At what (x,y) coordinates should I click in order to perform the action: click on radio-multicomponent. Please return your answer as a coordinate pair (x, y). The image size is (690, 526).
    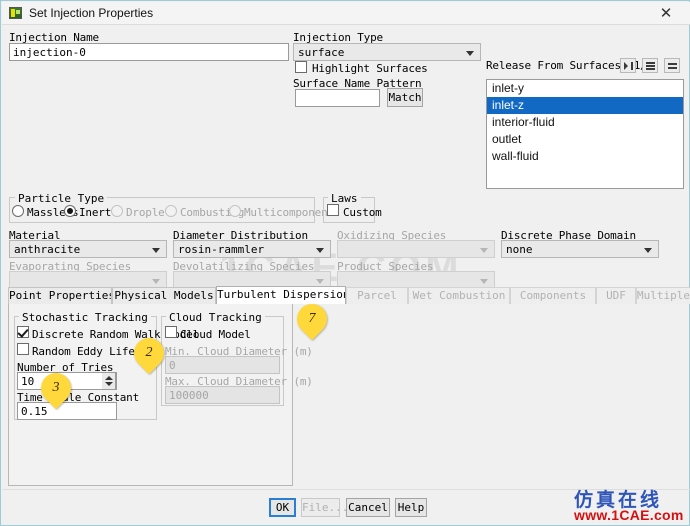
    Looking at the image, I should click on (235, 211).